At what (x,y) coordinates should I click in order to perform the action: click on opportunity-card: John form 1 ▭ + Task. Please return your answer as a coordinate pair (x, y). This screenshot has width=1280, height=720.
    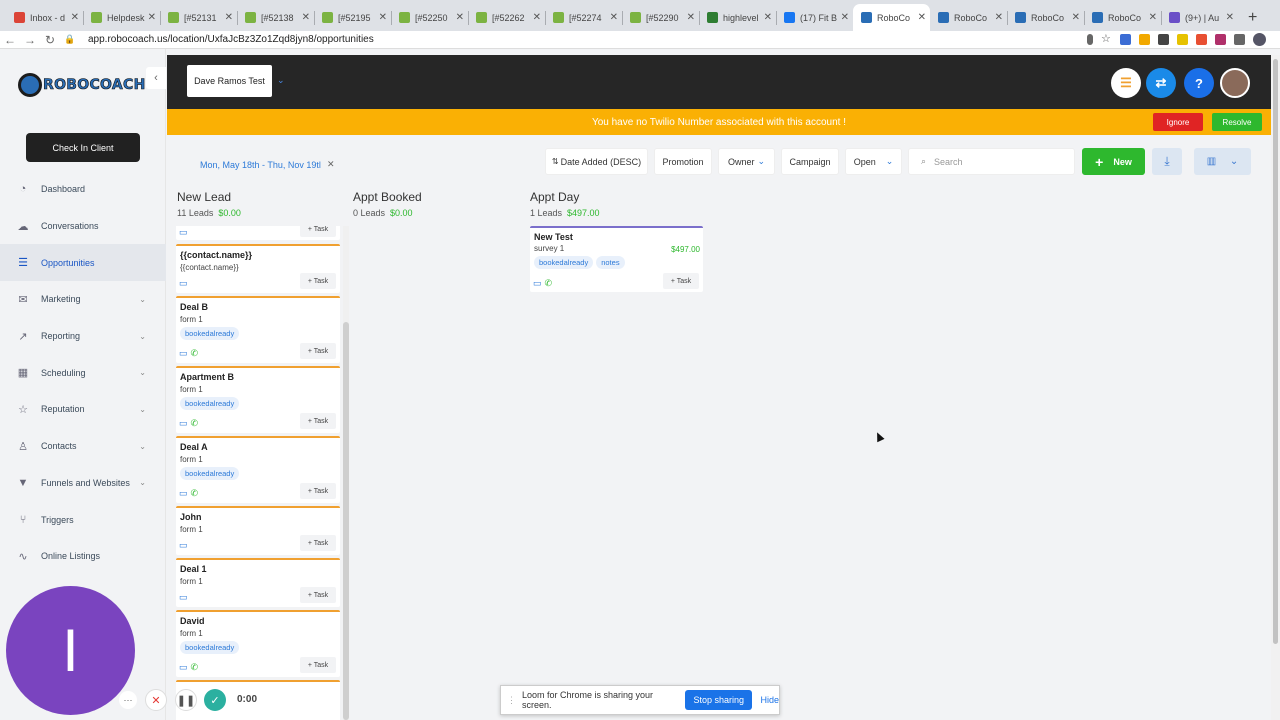
    Looking at the image, I should click on (258, 530).